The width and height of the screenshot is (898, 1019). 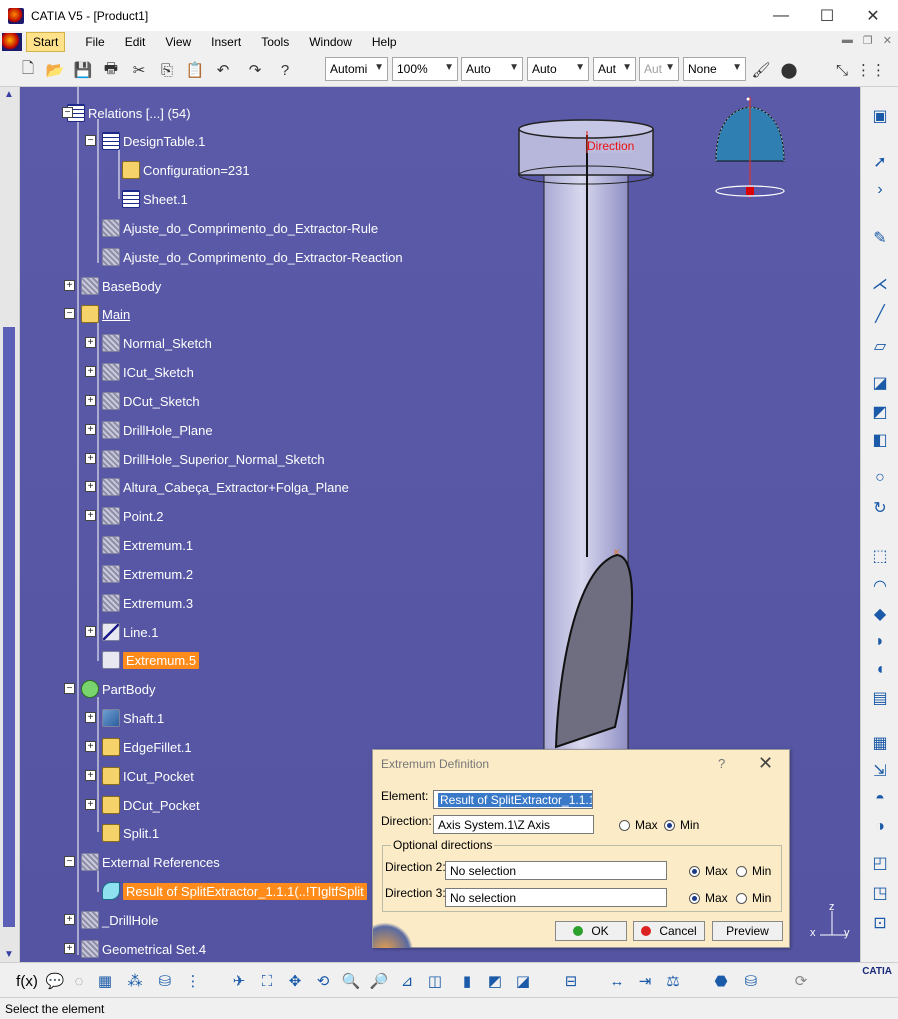 I want to click on select-icon: ➚, so click(x=880, y=162).